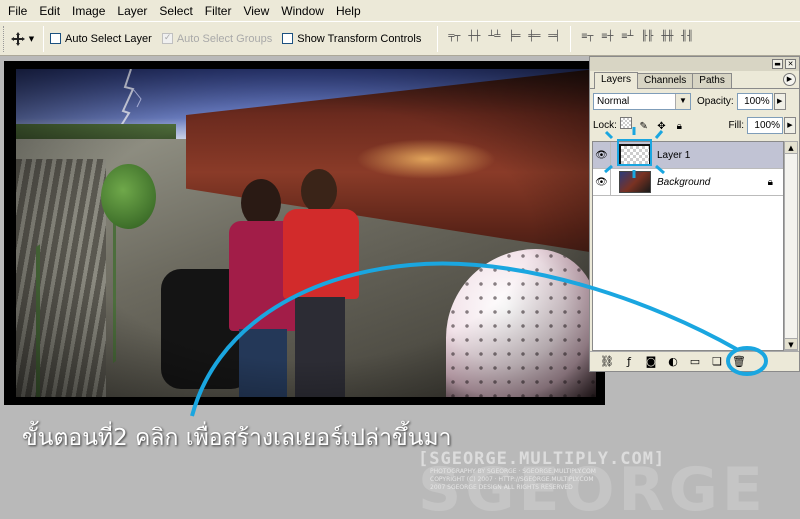  I want to click on show-transform-controls-checkbox: Show Transform Controls, so click(351, 39).